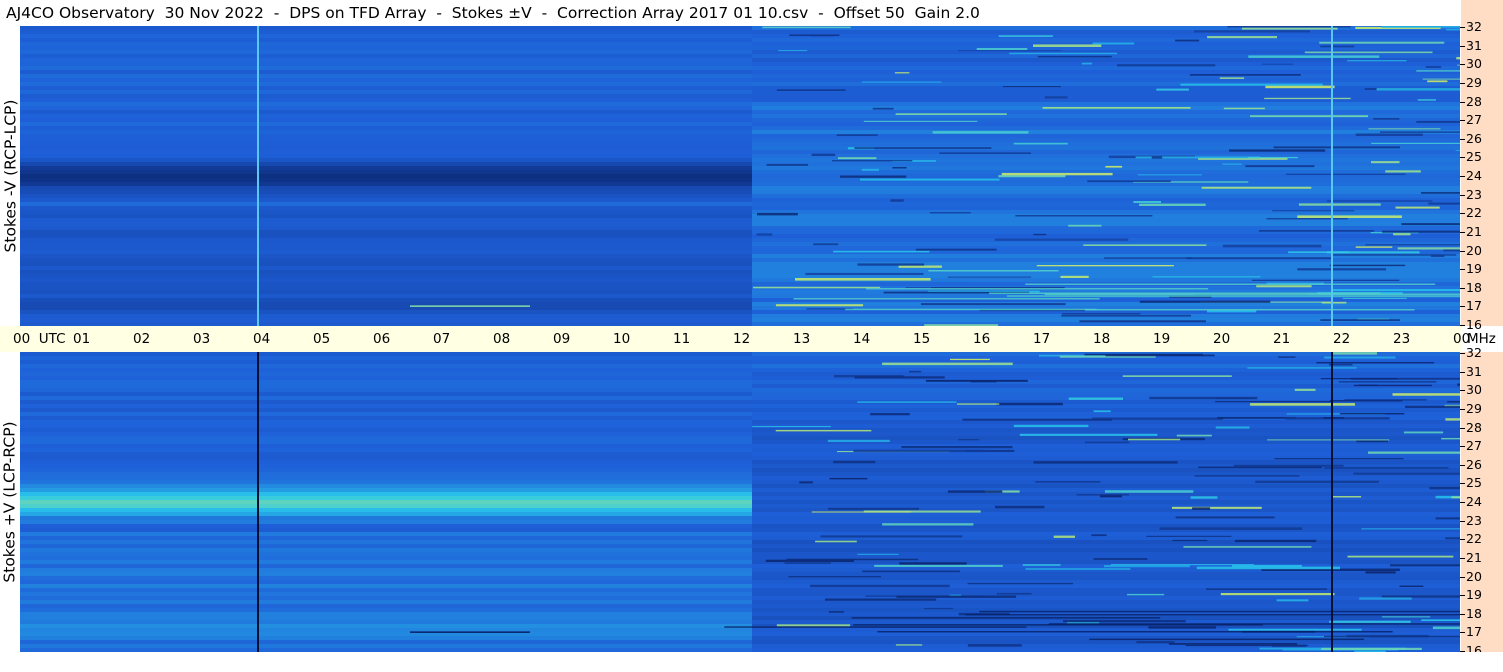 The width and height of the screenshot is (1503, 672). What do you see at coordinates (262, 339) in the screenshot?
I see `time-tick-label: 04` at bounding box center [262, 339].